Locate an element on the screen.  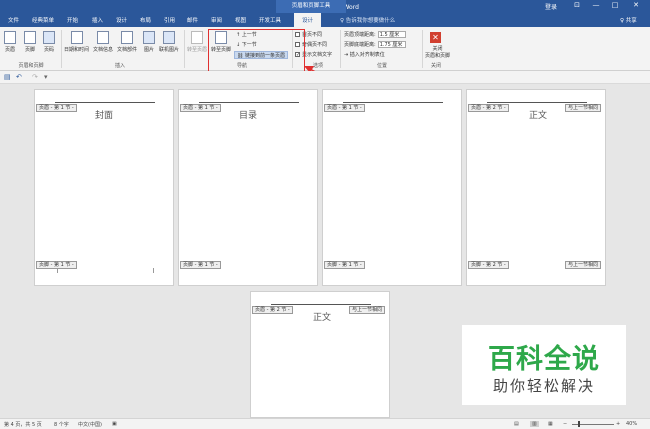
footer-same-as-previous-tag: 与上一节相同 is located at coordinates (583, 265).